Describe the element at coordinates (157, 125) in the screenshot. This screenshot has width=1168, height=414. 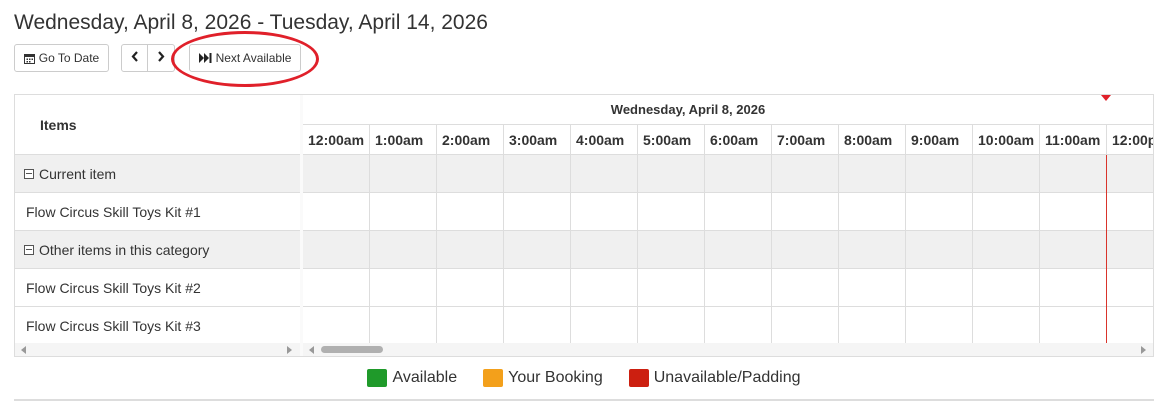
I see `items-header: Items` at that location.